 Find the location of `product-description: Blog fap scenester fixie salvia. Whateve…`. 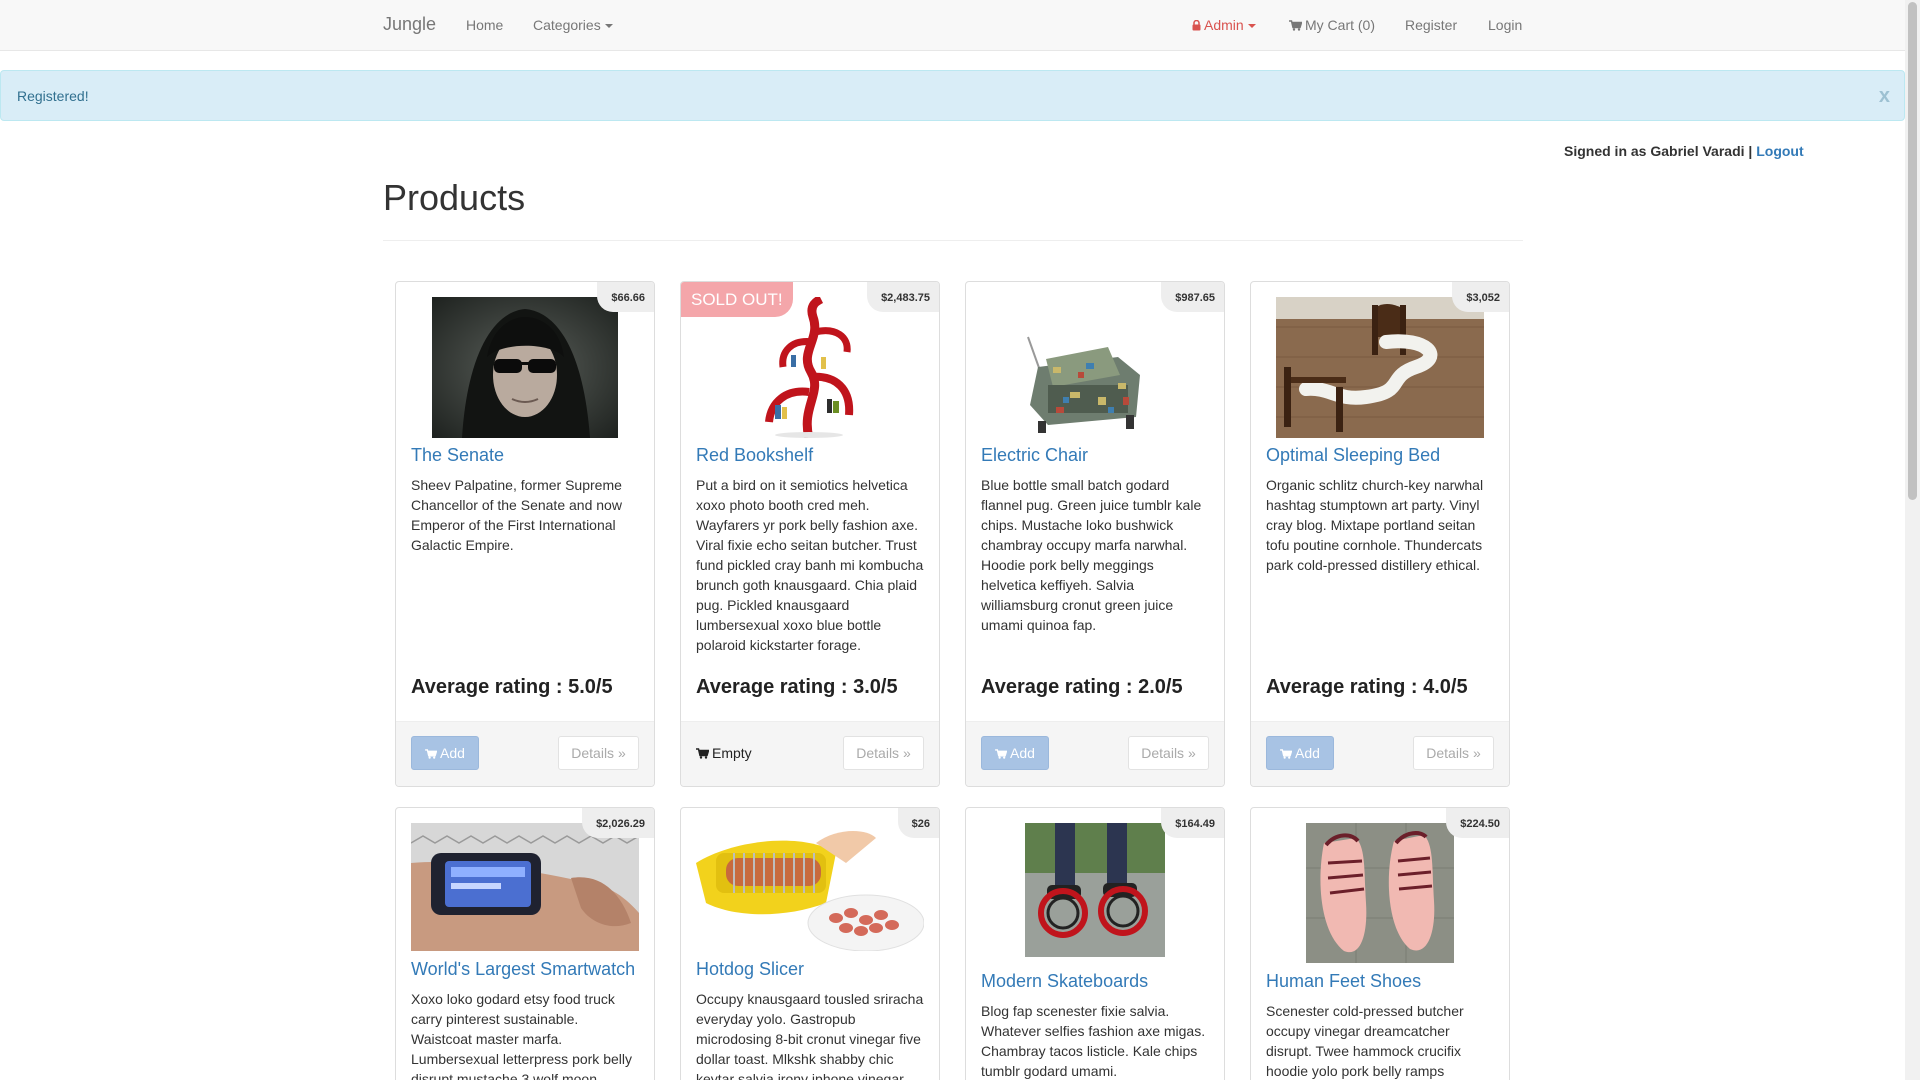

product-description: Blog fap scenester fixie salvia. Whateve… is located at coordinates (1093, 1041).